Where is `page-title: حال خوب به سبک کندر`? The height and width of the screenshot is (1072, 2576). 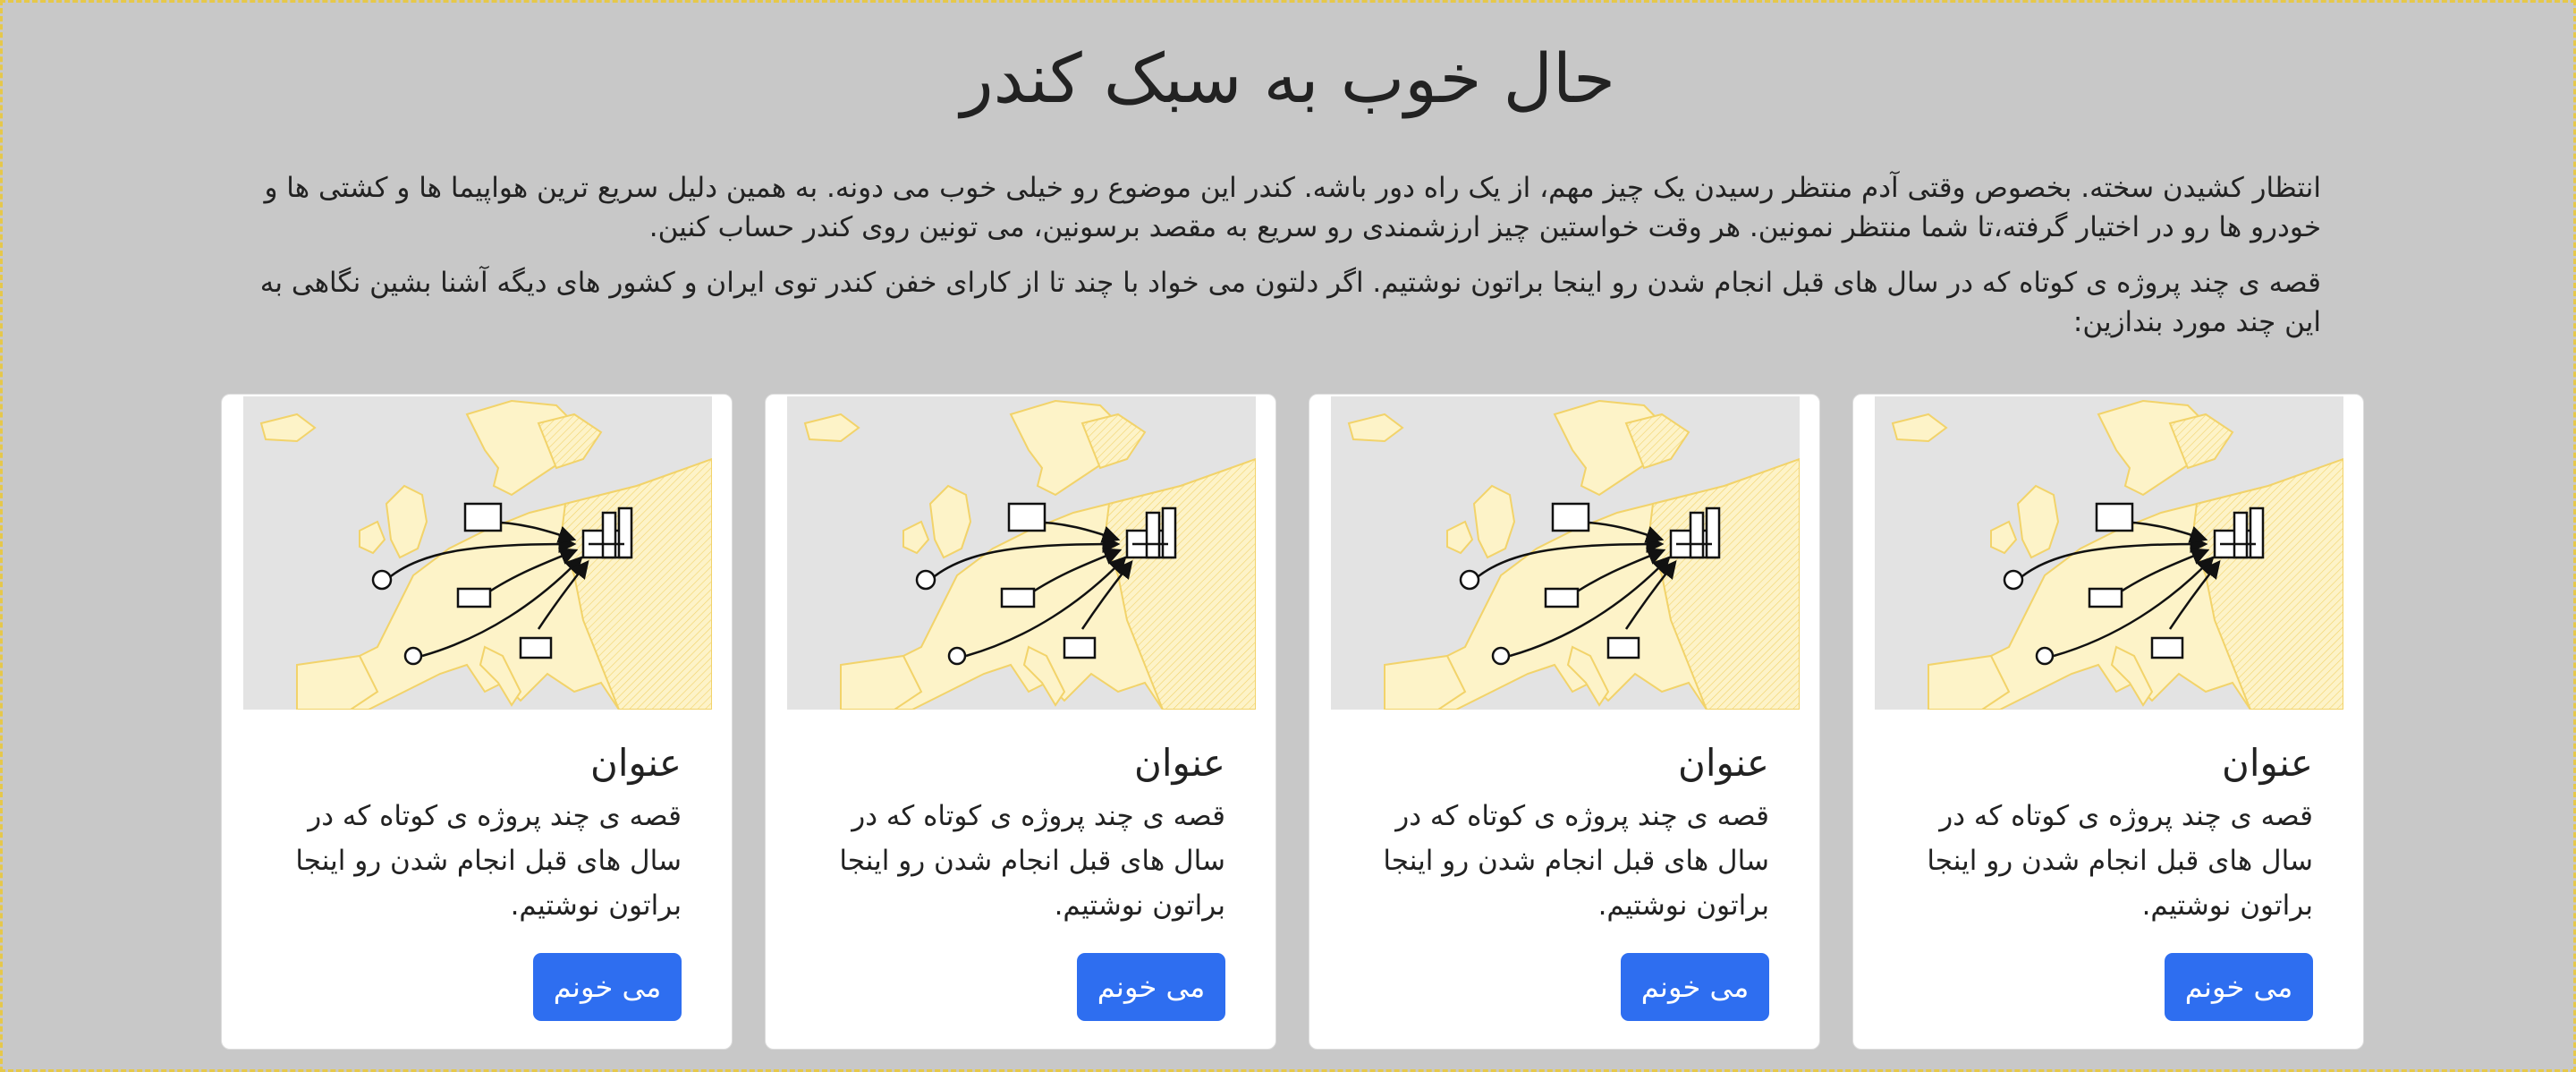
page-title: حال خوب به سبک کندر is located at coordinates (1288, 78).